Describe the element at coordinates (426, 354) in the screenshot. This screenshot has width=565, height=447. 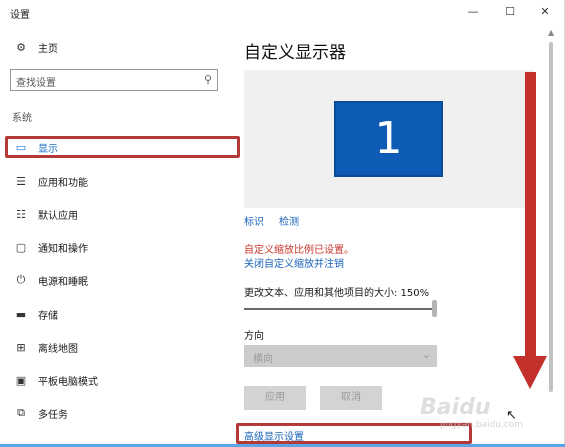
I see `chevron-down-icon: ⌄` at that location.